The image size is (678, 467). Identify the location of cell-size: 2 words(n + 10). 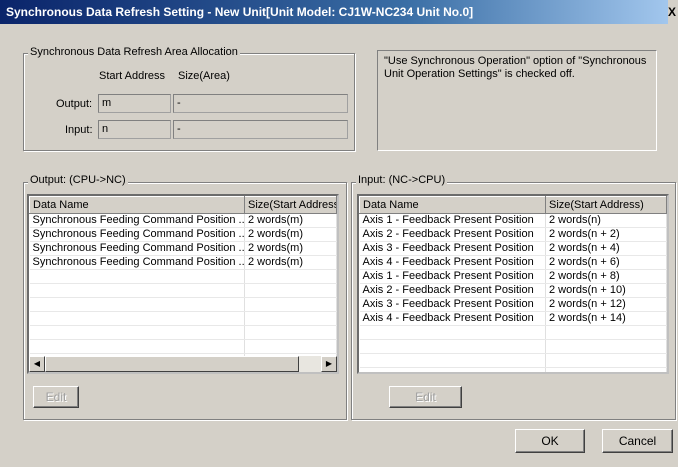
(606, 290).